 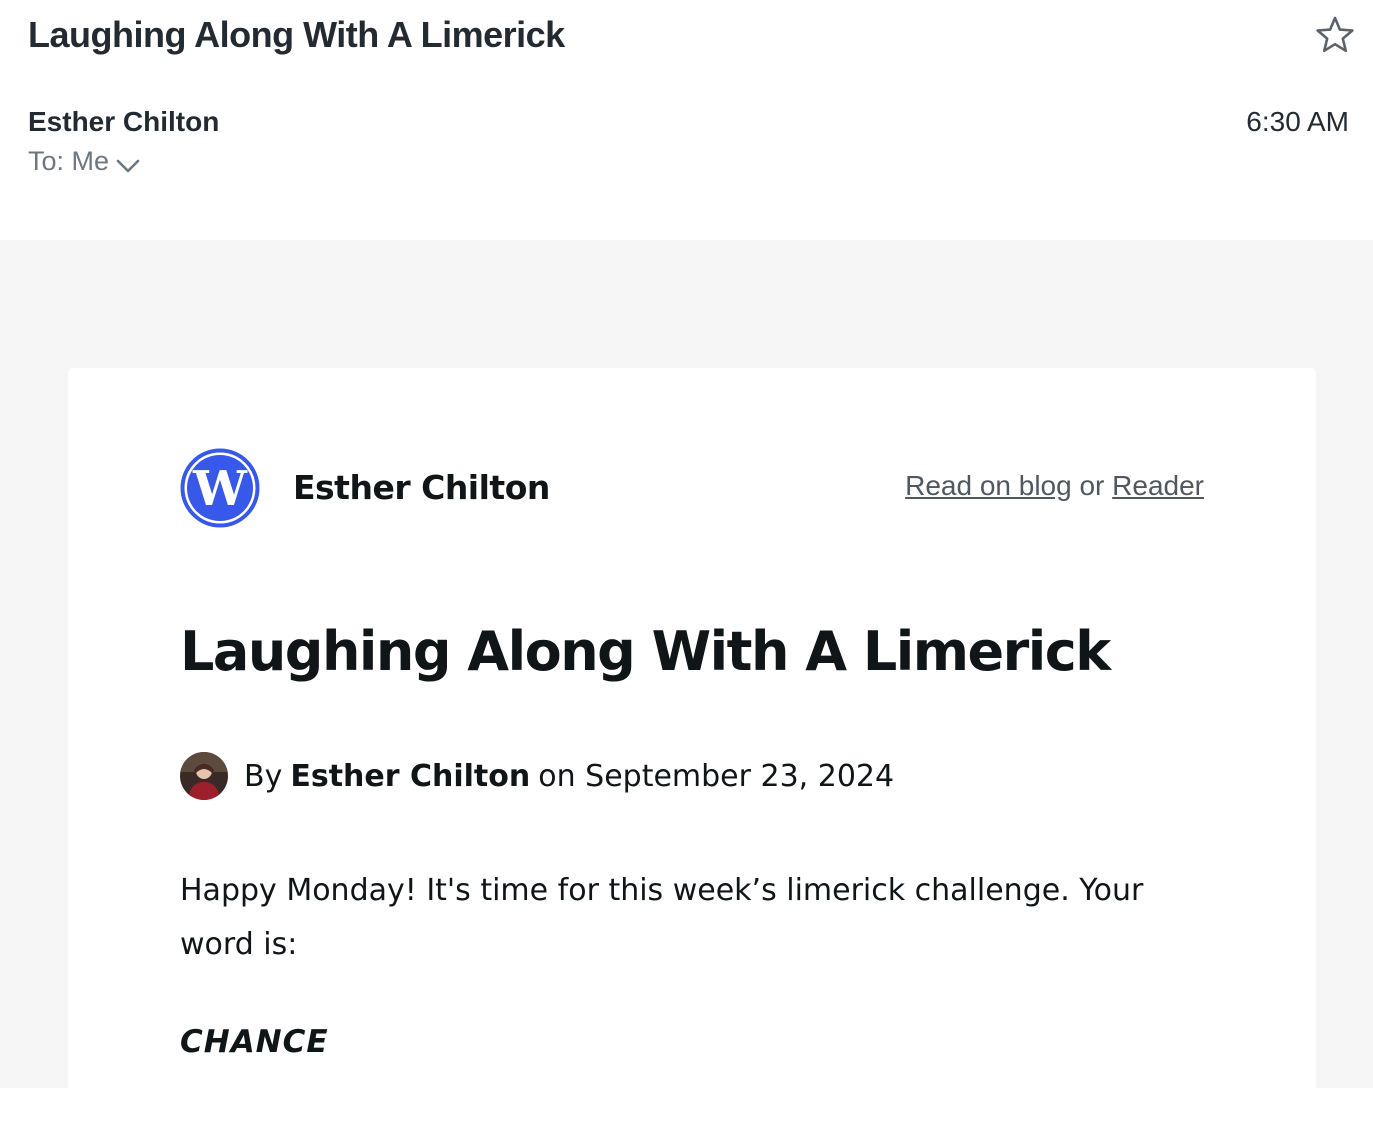 What do you see at coordinates (296, 34) in the screenshot?
I see `email-subject: Laughing Along With A Limerick` at bounding box center [296, 34].